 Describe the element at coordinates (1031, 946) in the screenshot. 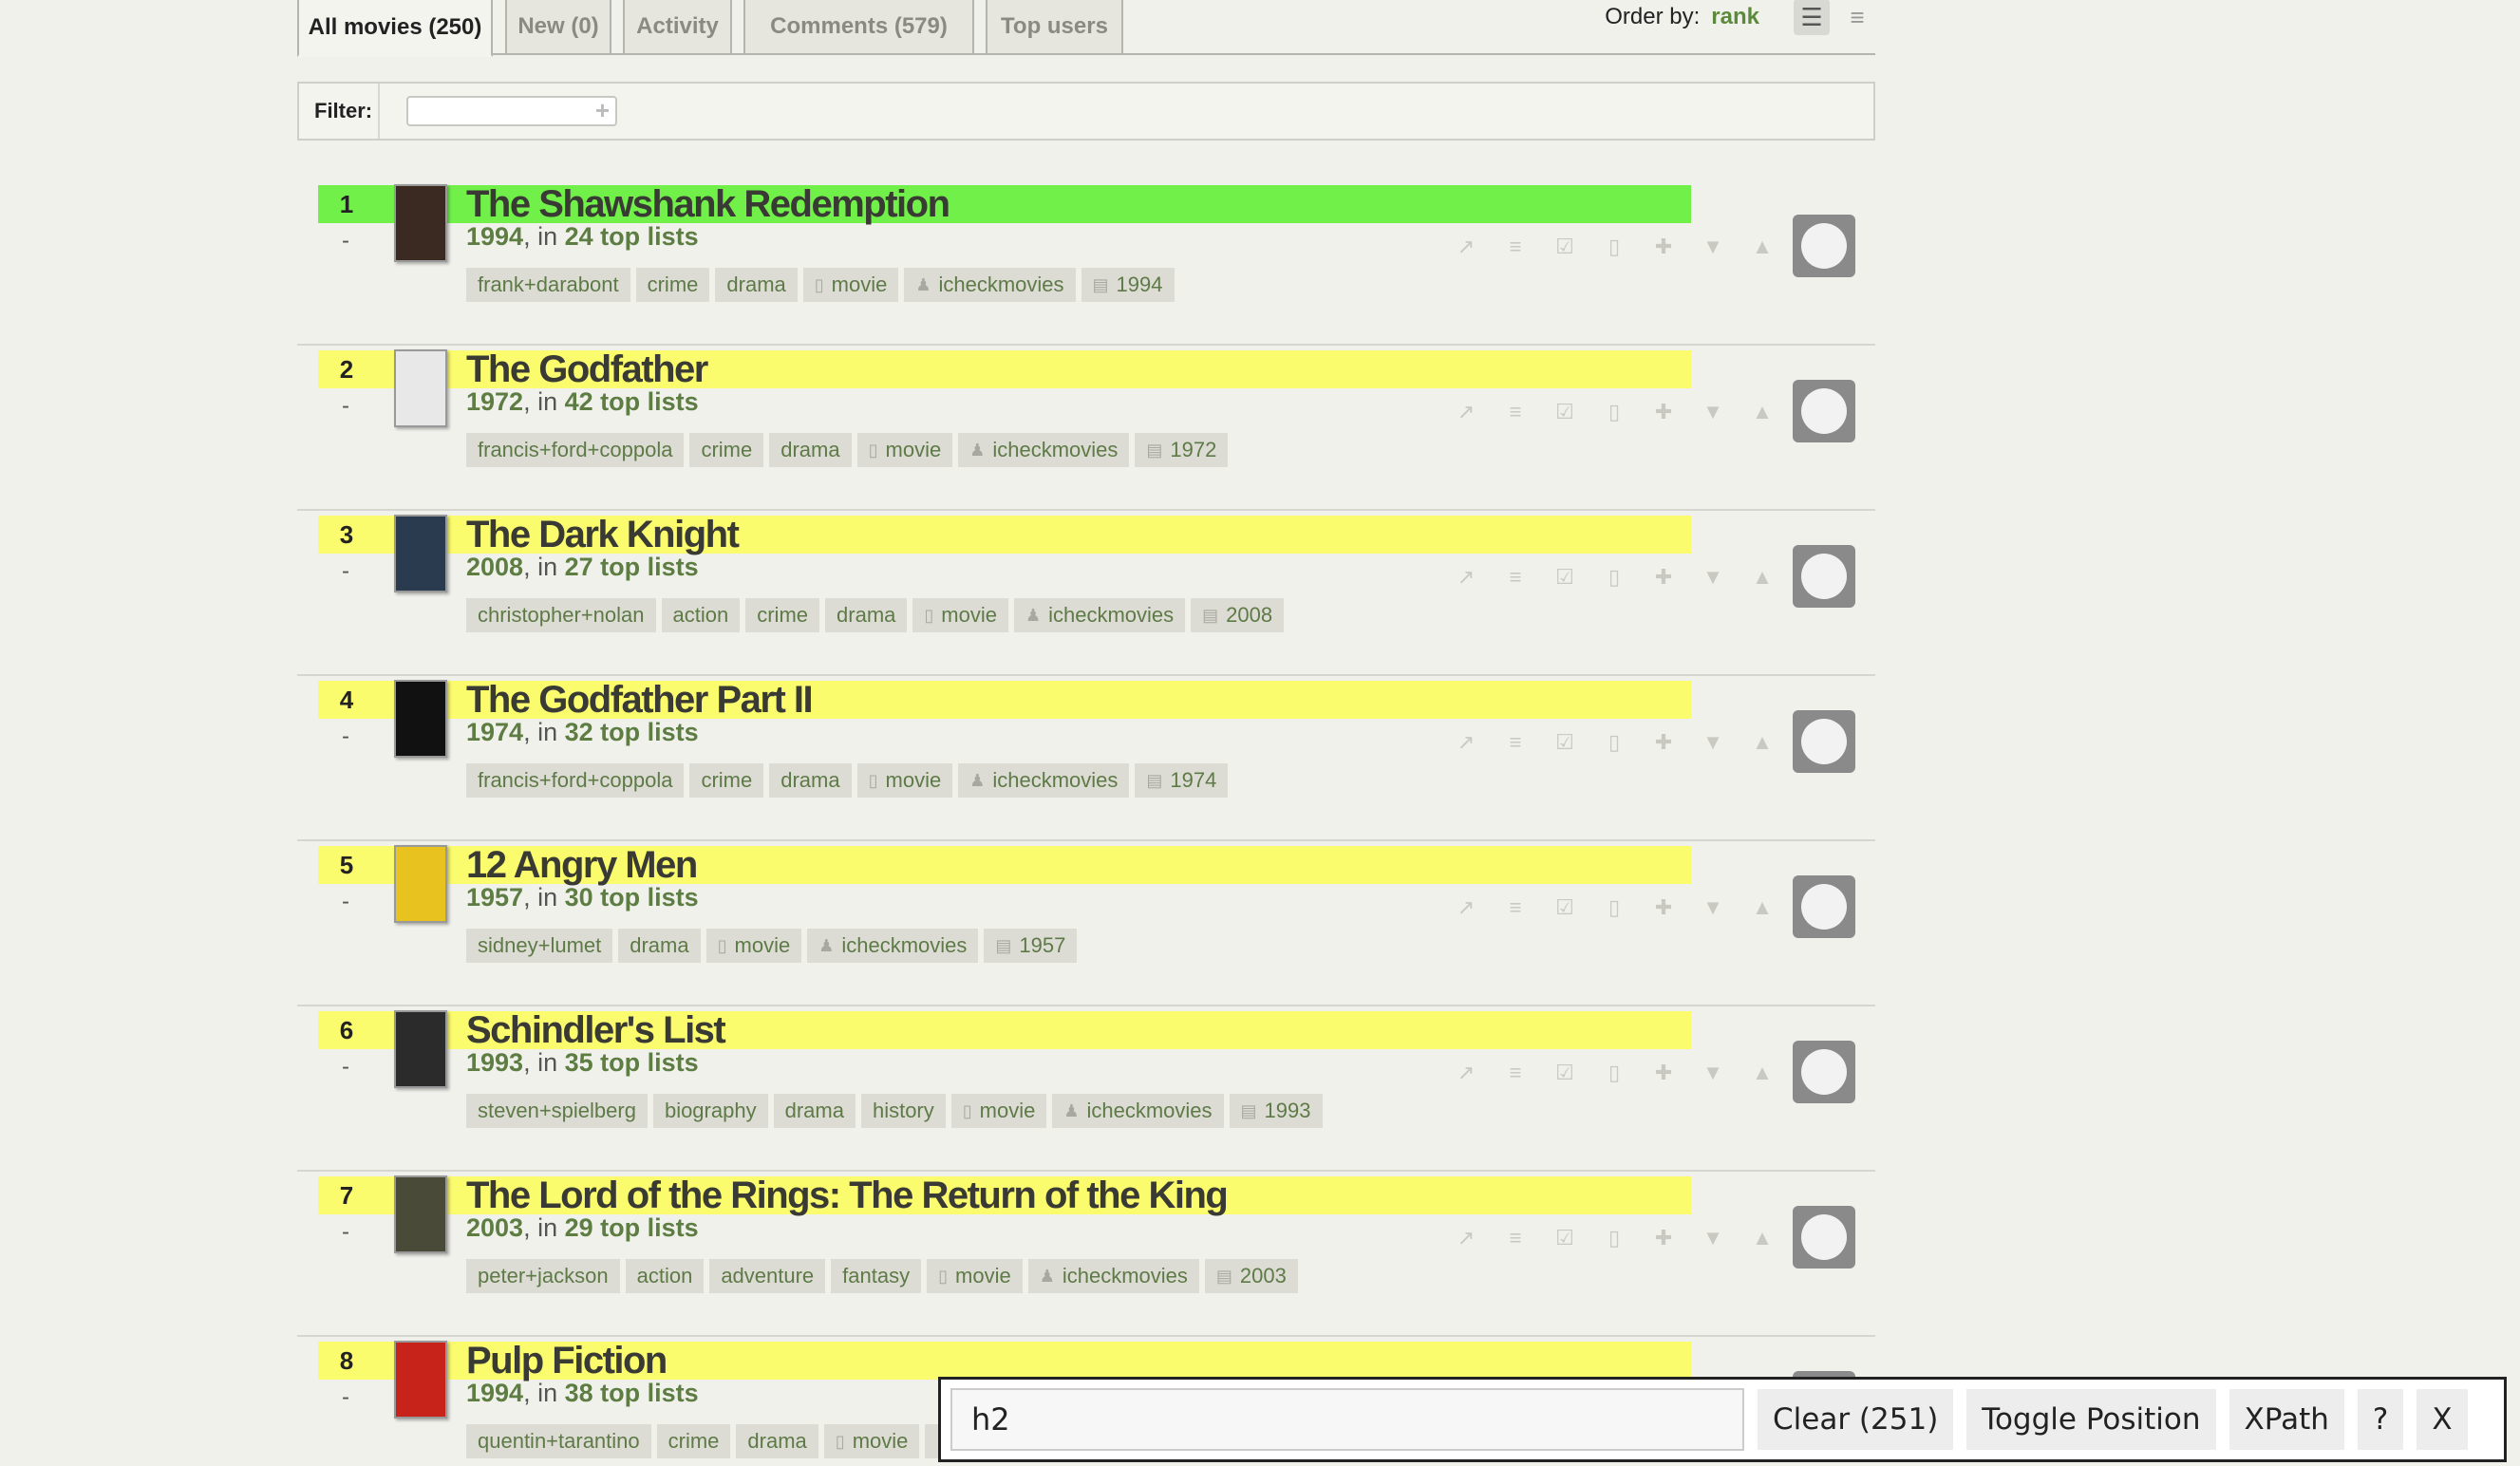

I see `date-tag: ▤ 1957` at that location.